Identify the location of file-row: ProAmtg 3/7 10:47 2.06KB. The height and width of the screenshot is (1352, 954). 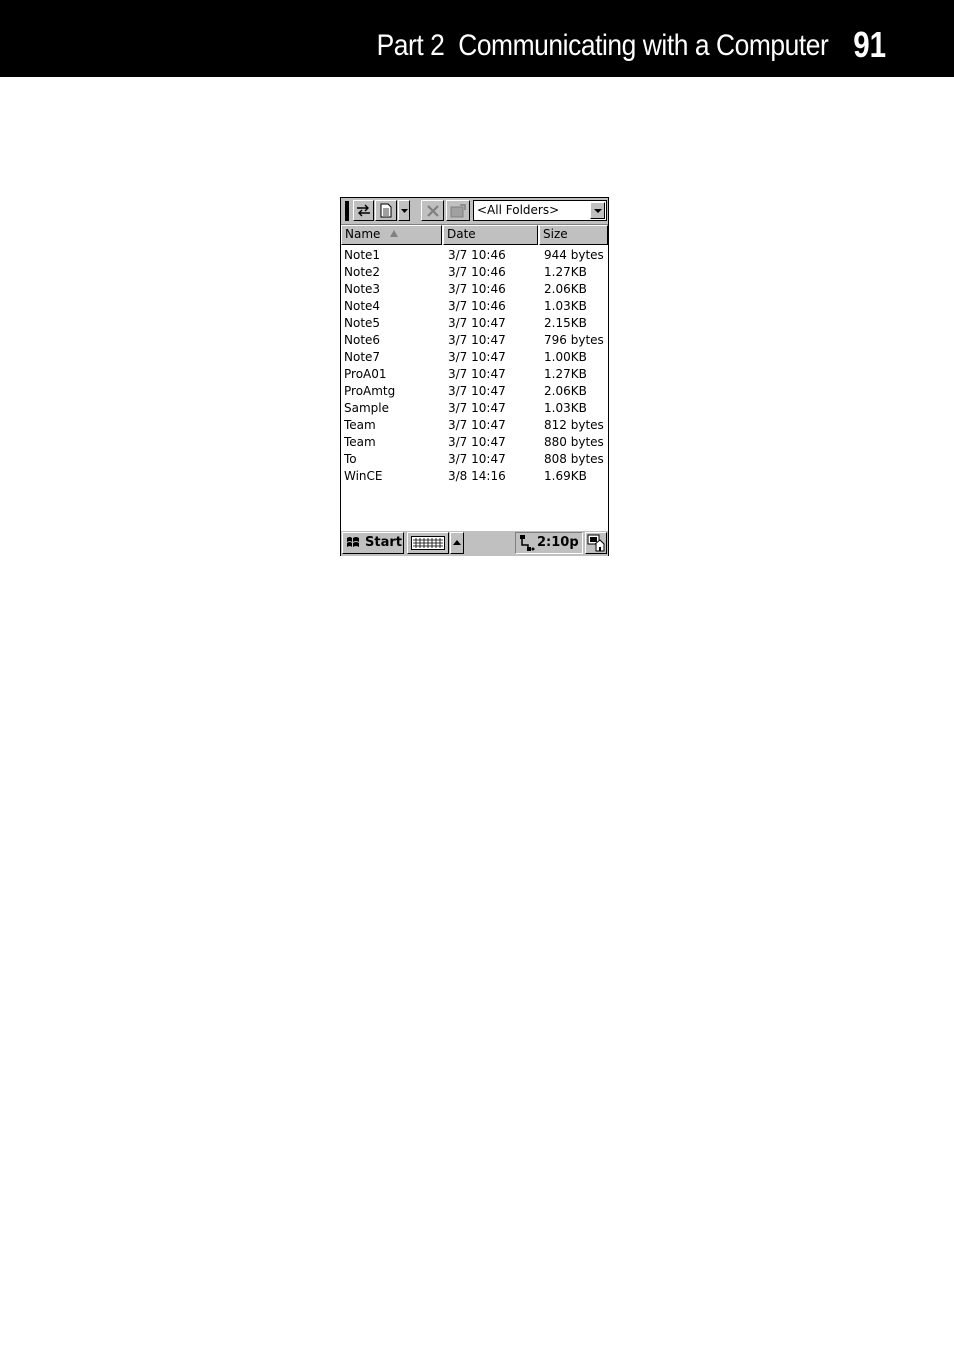
(474, 391).